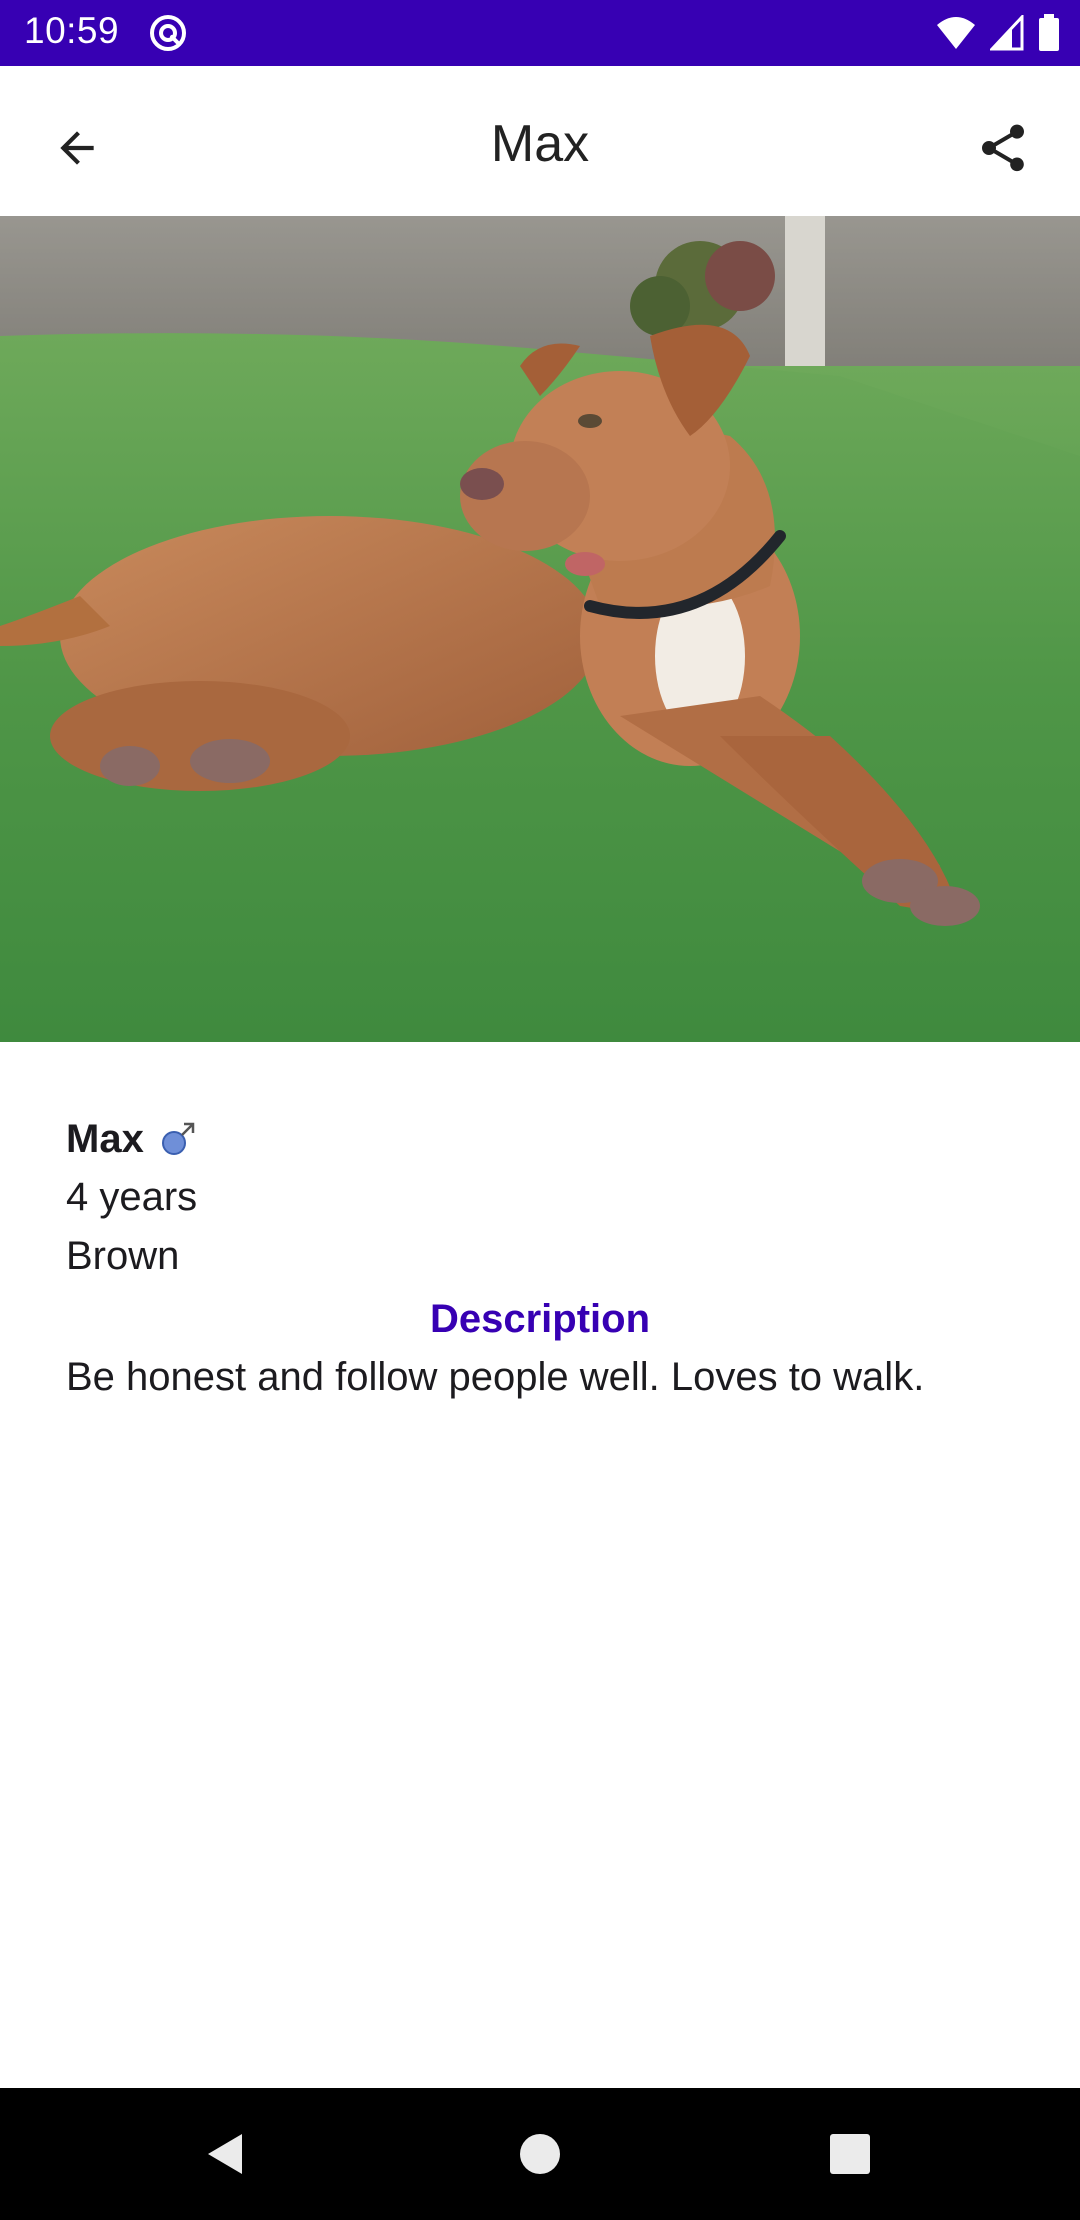 Image resolution: width=1080 pixels, height=2220 pixels. Describe the element at coordinates (72, 30) in the screenshot. I see `status-time: 10:59` at that location.